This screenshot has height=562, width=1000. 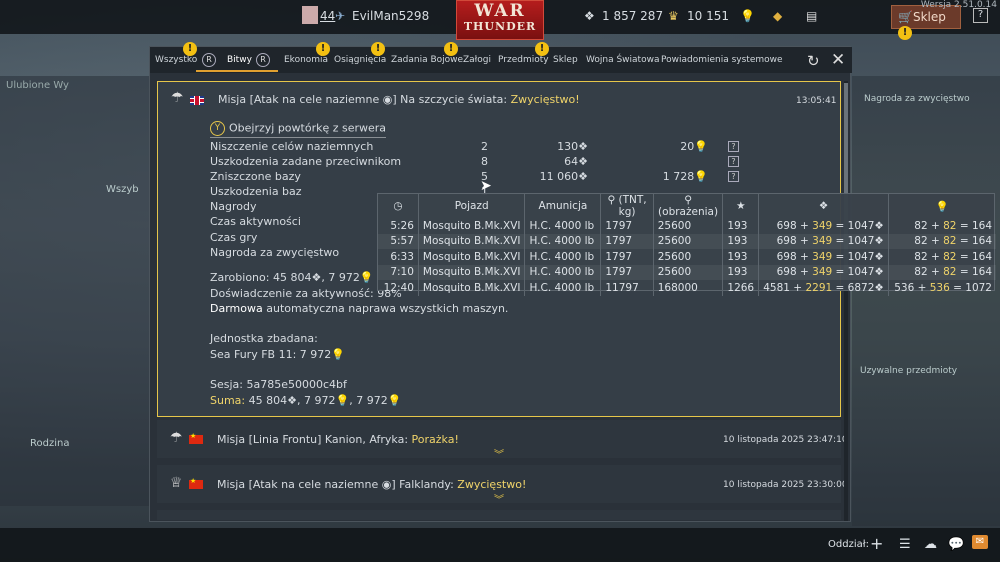 What do you see at coordinates (838, 60) in the screenshot?
I see `close-icon: ✕` at bounding box center [838, 60].